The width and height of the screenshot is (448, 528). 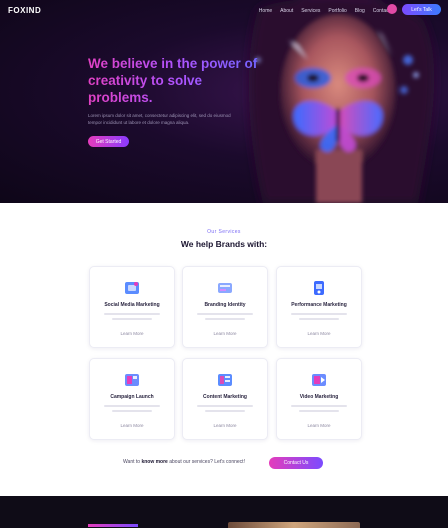 I want to click on service-card-title: Performance Marketing, so click(x=319, y=305).